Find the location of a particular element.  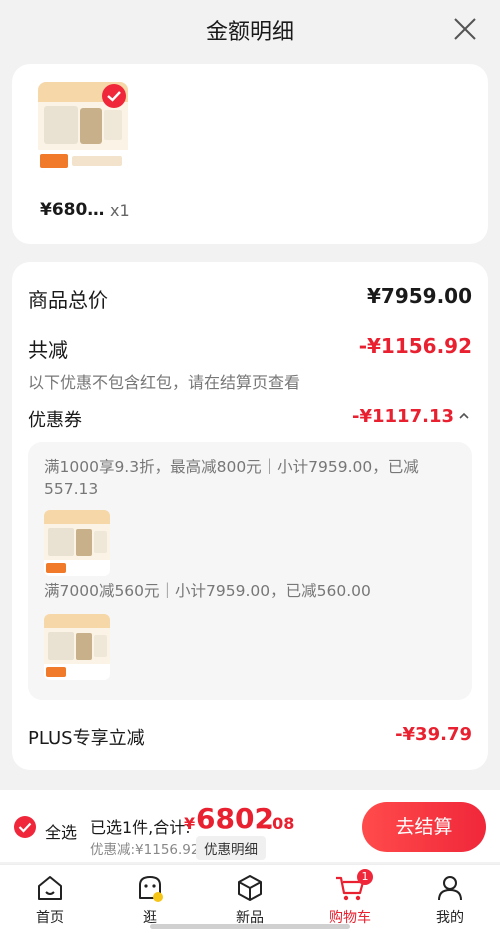

close-icon is located at coordinates (465, 29).